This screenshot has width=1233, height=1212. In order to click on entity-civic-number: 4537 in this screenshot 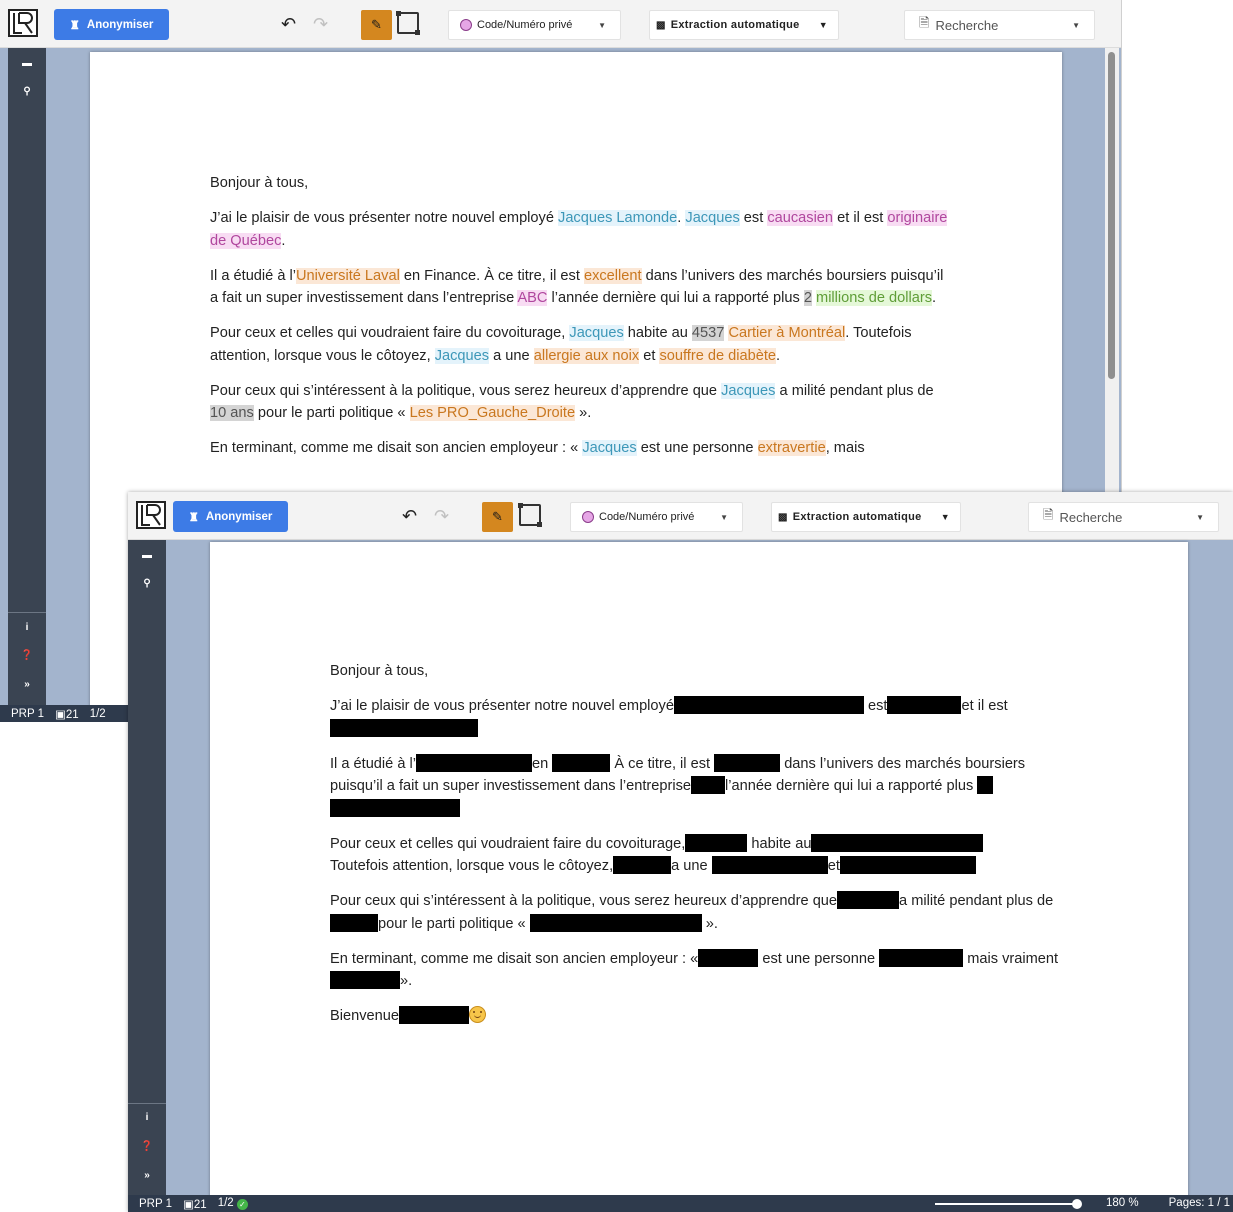, I will do `click(708, 333)`.